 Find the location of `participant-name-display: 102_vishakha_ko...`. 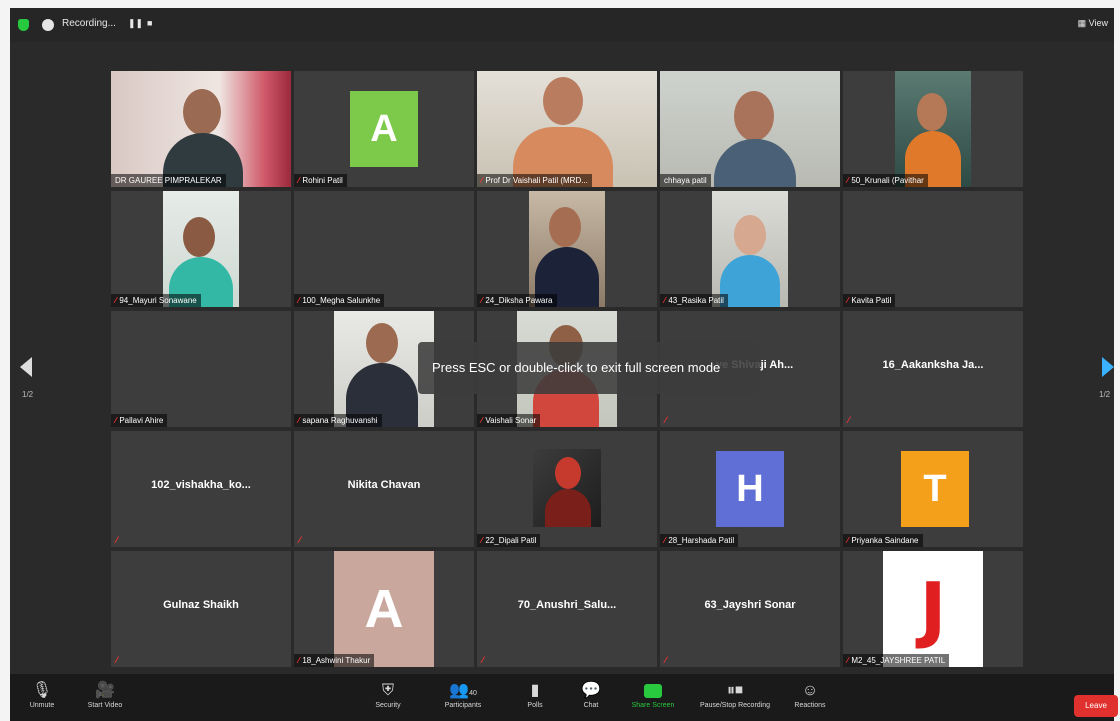

participant-name-display: 102_vishakha_ko... is located at coordinates (201, 485).